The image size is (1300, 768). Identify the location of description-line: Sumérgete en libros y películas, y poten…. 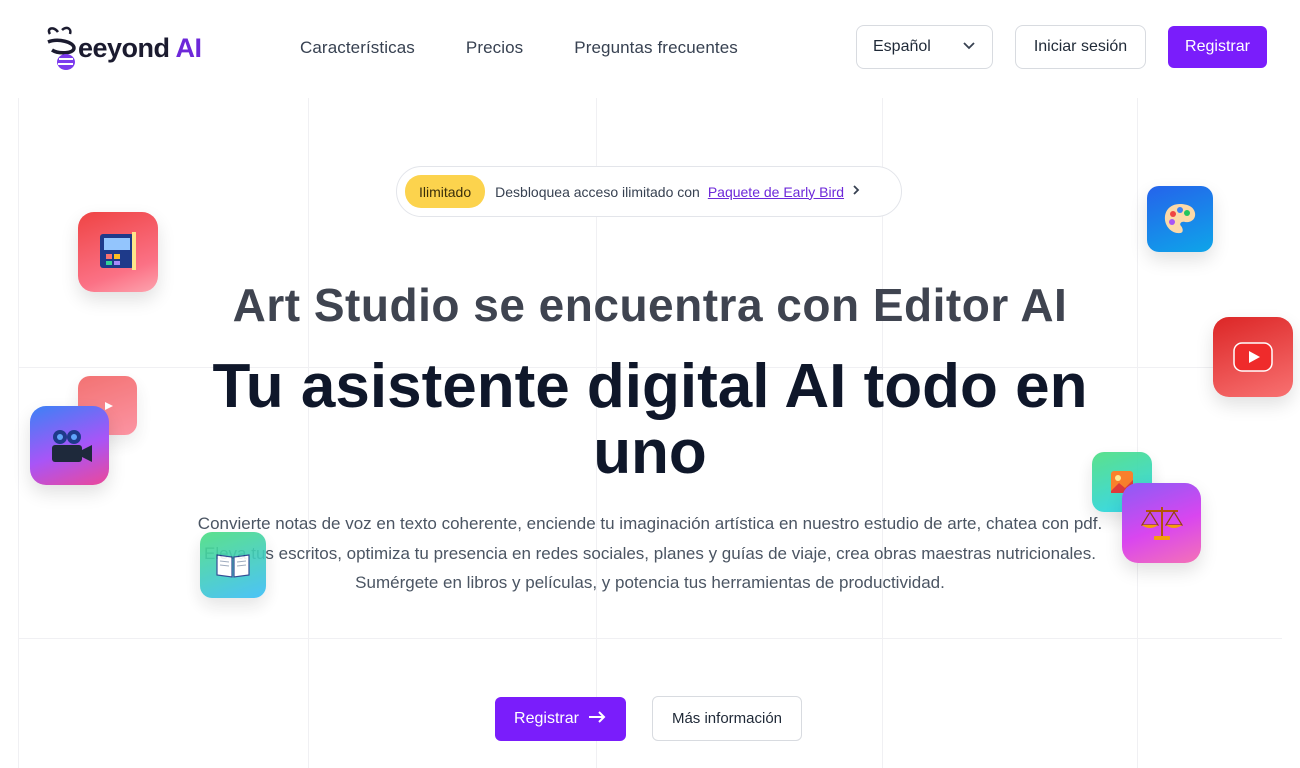
(650, 582).